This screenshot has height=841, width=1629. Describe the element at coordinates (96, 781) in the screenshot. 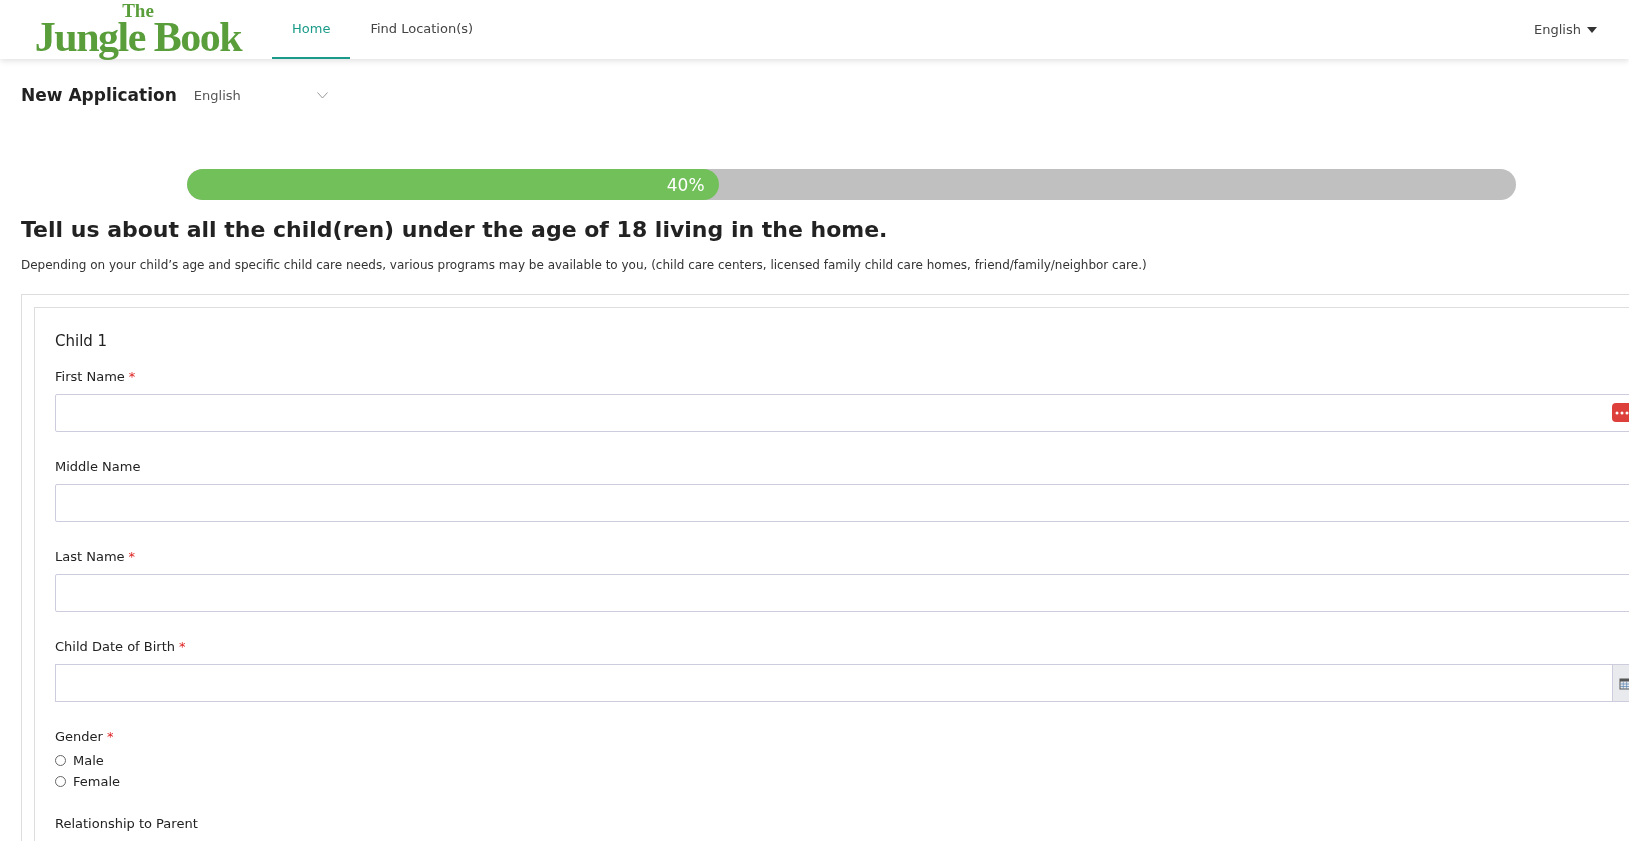

I see `radio-label: Female` at that location.